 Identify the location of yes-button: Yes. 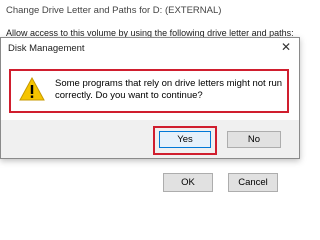
(185, 139).